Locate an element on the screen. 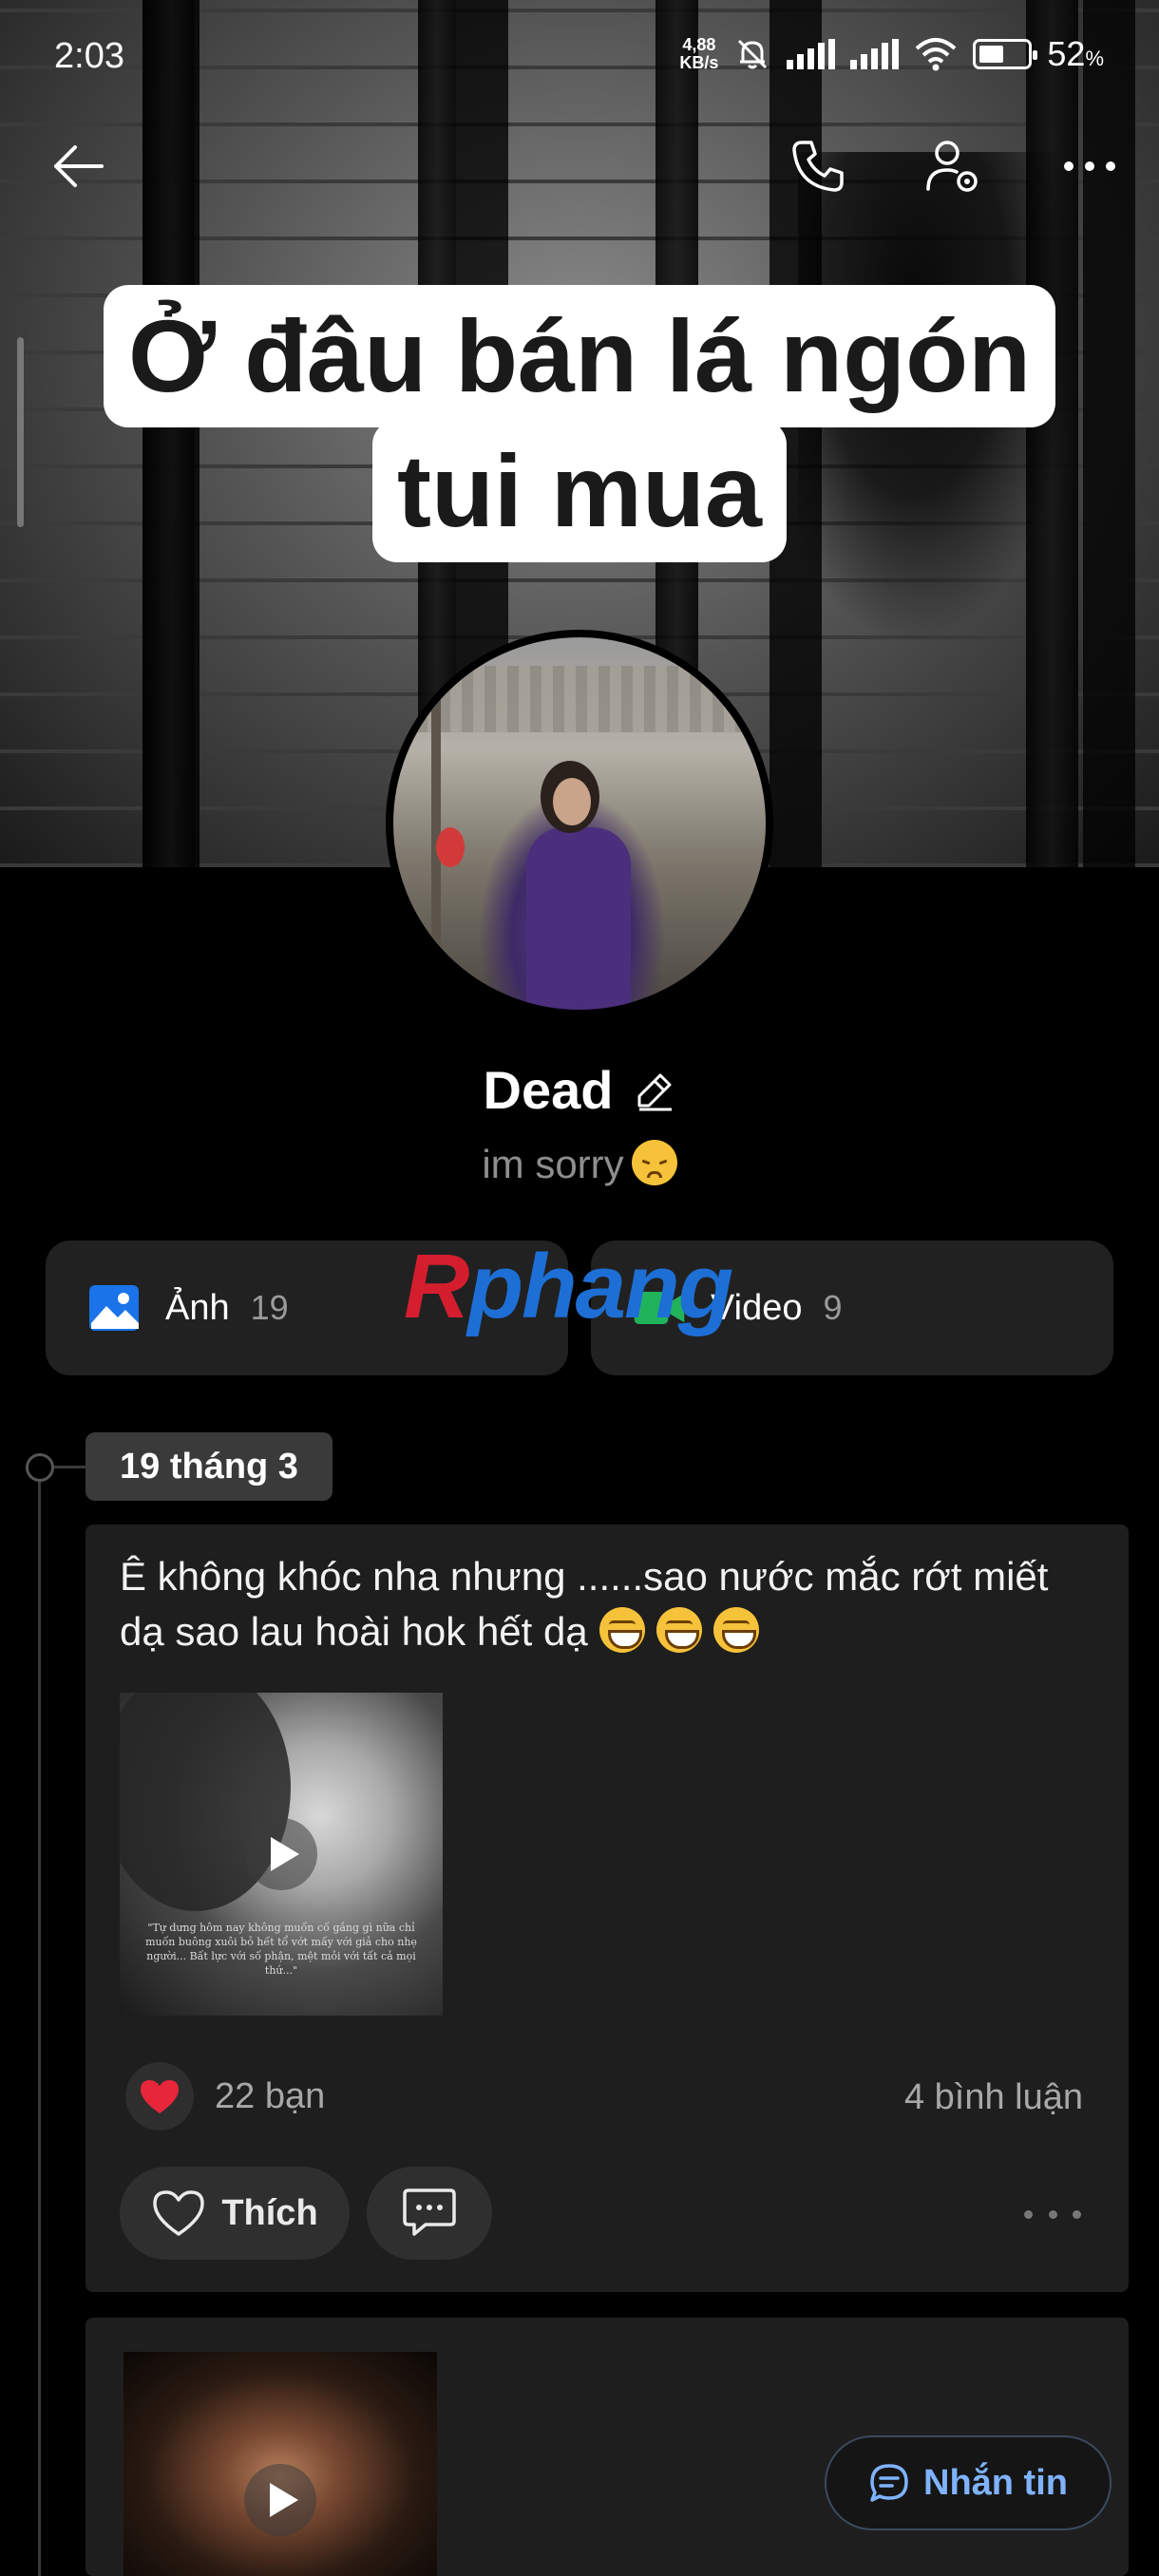  message-label: Nhắn tin is located at coordinates (995, 2482).